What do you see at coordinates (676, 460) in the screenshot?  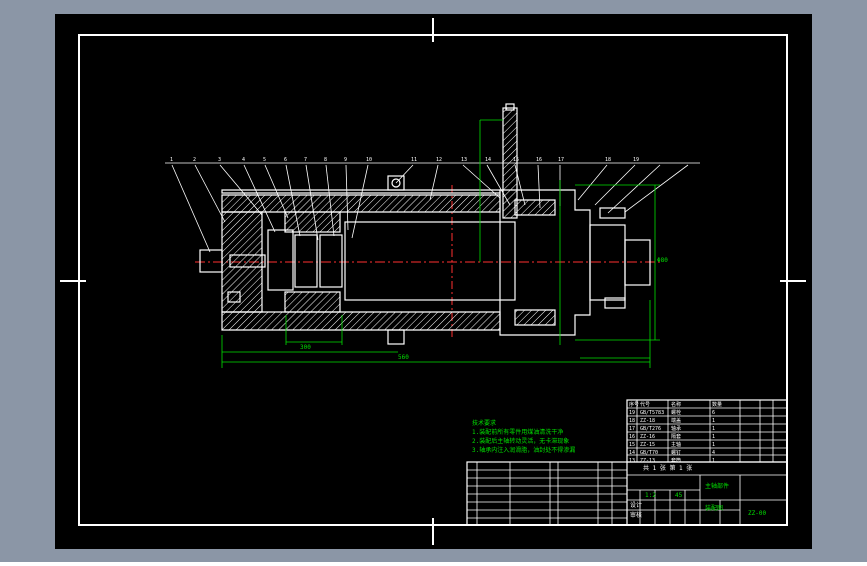 I see `parts-table-cell: 套筒` at bounding box center [676, 460].